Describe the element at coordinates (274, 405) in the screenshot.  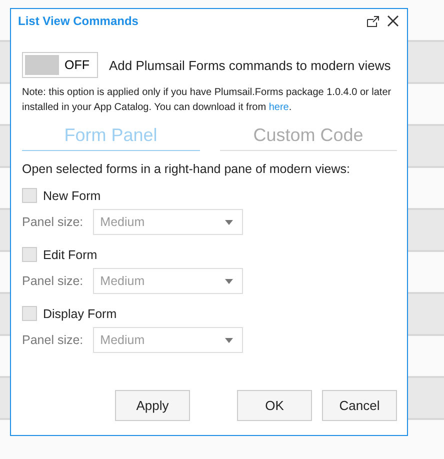
I see `ok-button: OK` at that location.